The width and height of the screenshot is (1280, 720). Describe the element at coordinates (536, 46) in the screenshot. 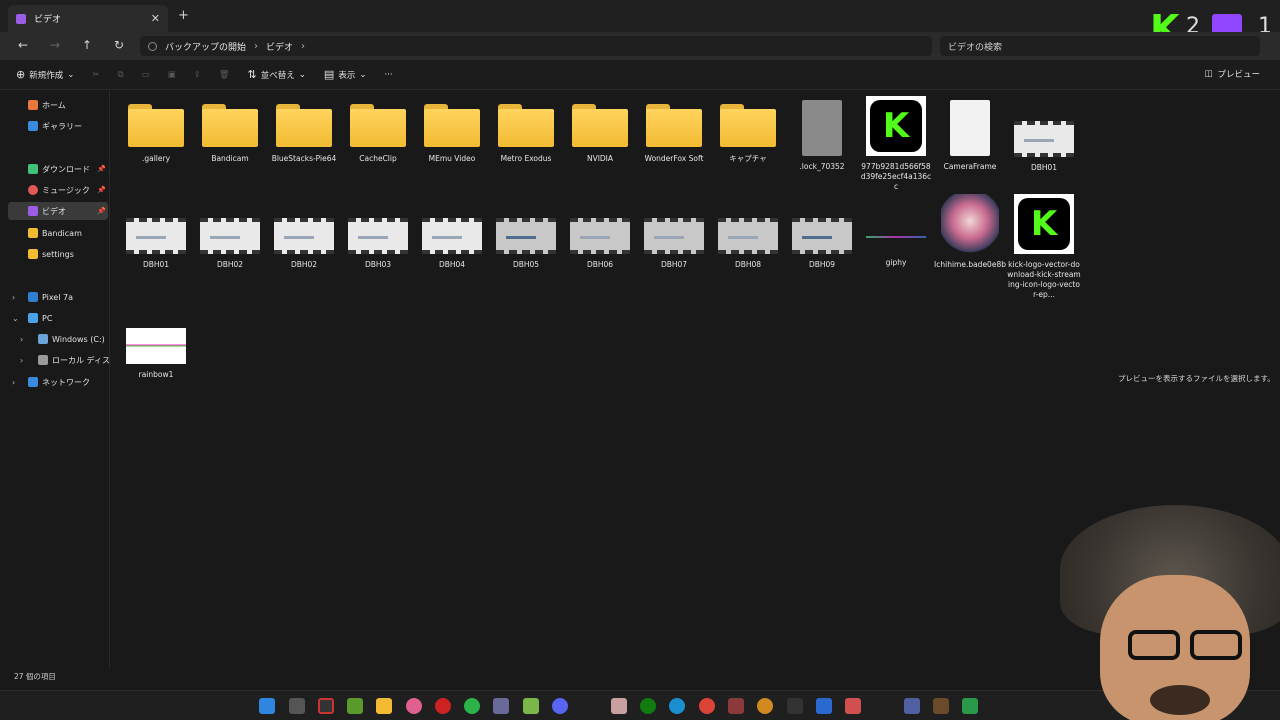

I see `breadcrumb: バックアップの開始 › ビデオ ›` at that location.